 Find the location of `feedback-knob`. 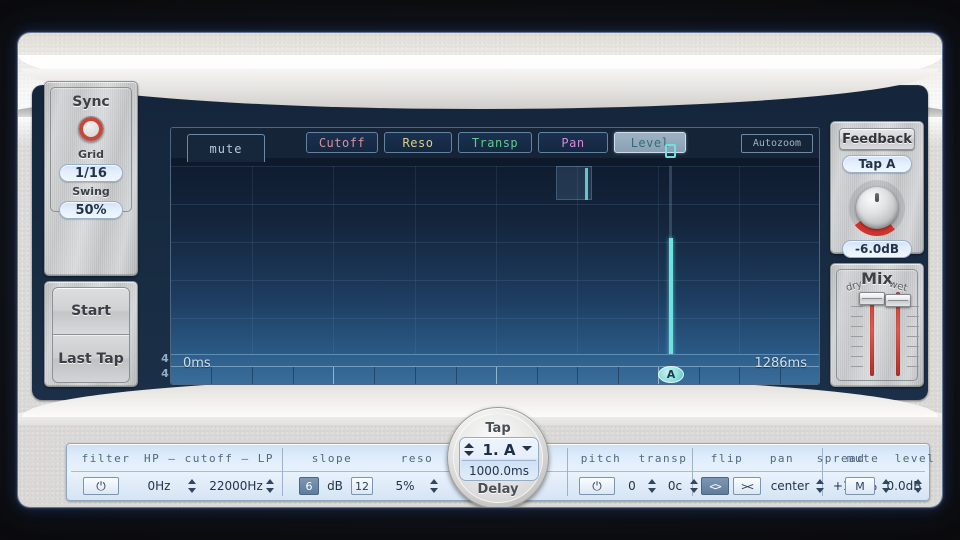

feedback-knob is located at coordinates (877, 208).